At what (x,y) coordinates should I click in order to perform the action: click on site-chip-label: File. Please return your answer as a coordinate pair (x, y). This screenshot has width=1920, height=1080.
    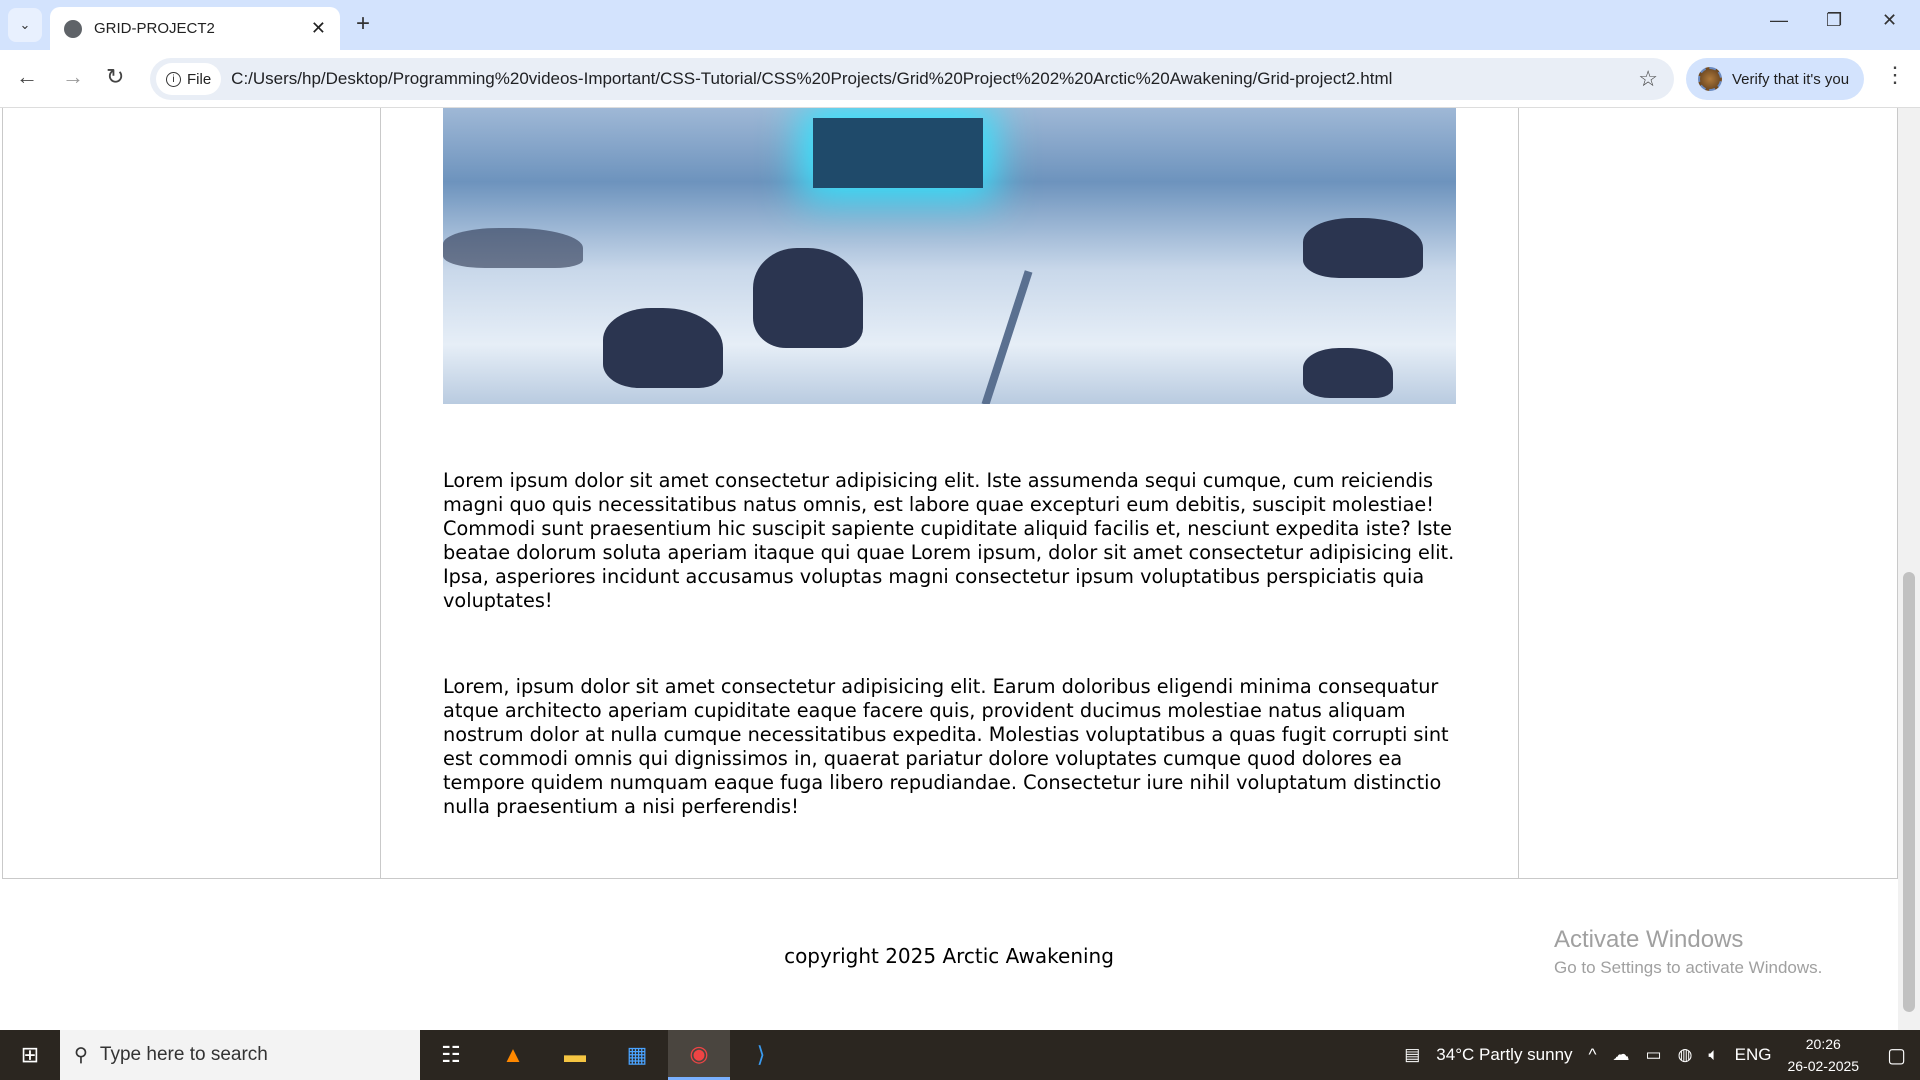
    Looking at the image, I should click on (199, 79).